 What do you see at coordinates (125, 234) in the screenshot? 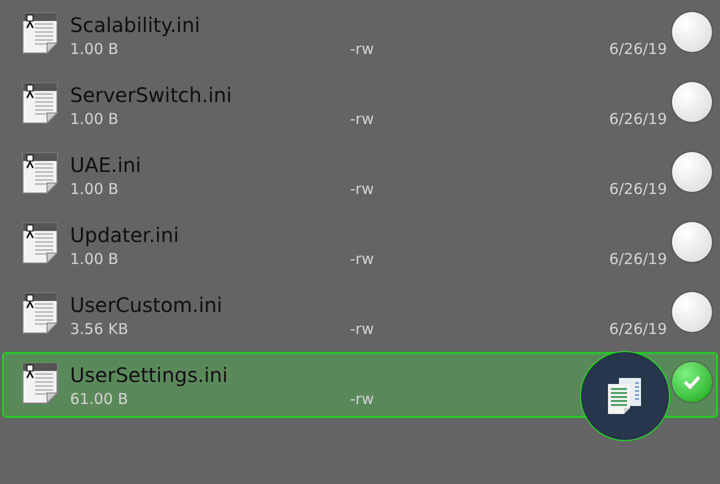
I see `file-name: Updater.ini` at bounding box center [125, 234].